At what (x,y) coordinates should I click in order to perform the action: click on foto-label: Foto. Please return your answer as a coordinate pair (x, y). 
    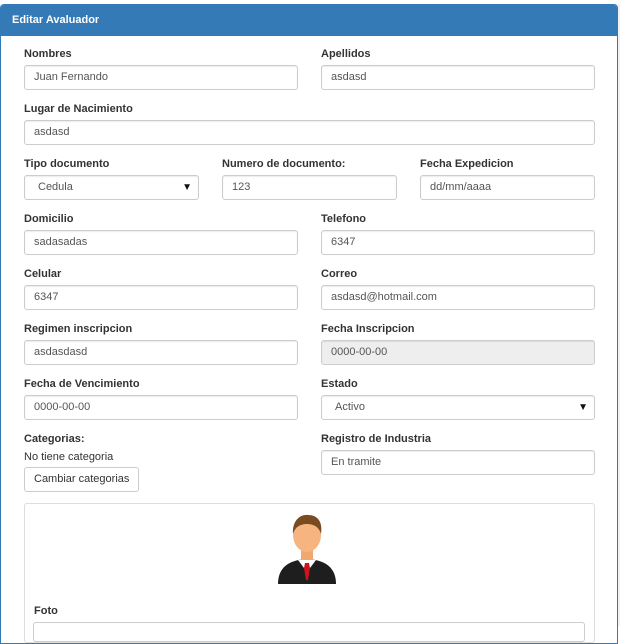
    Looking at the image, I should click on (46, 611).